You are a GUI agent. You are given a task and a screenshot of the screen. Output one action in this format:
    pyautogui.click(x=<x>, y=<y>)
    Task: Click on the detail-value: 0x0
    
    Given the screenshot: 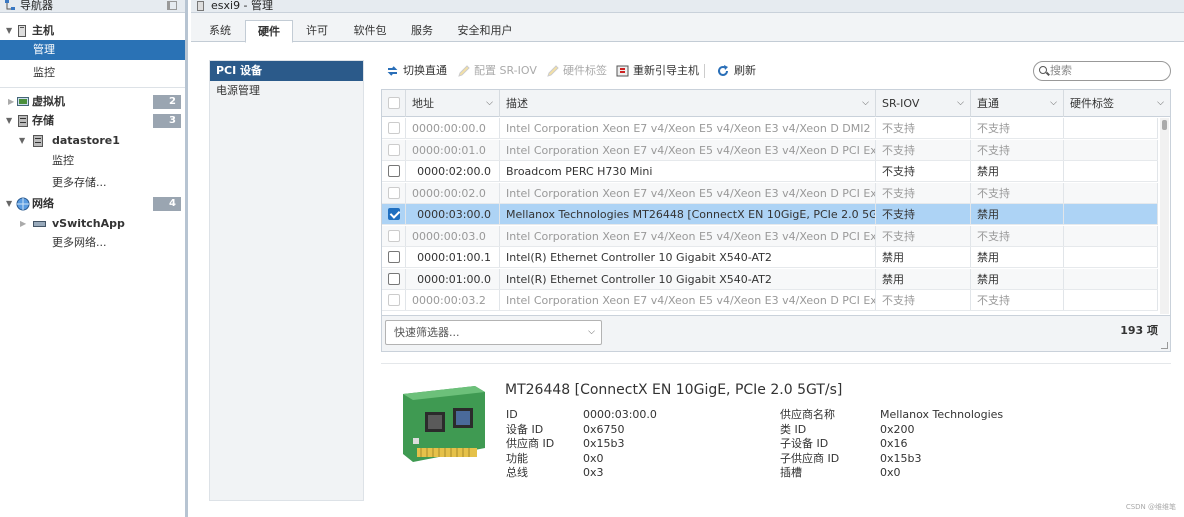 What is the action you would take?
    pyautogui.click(x=890, y=473)
    